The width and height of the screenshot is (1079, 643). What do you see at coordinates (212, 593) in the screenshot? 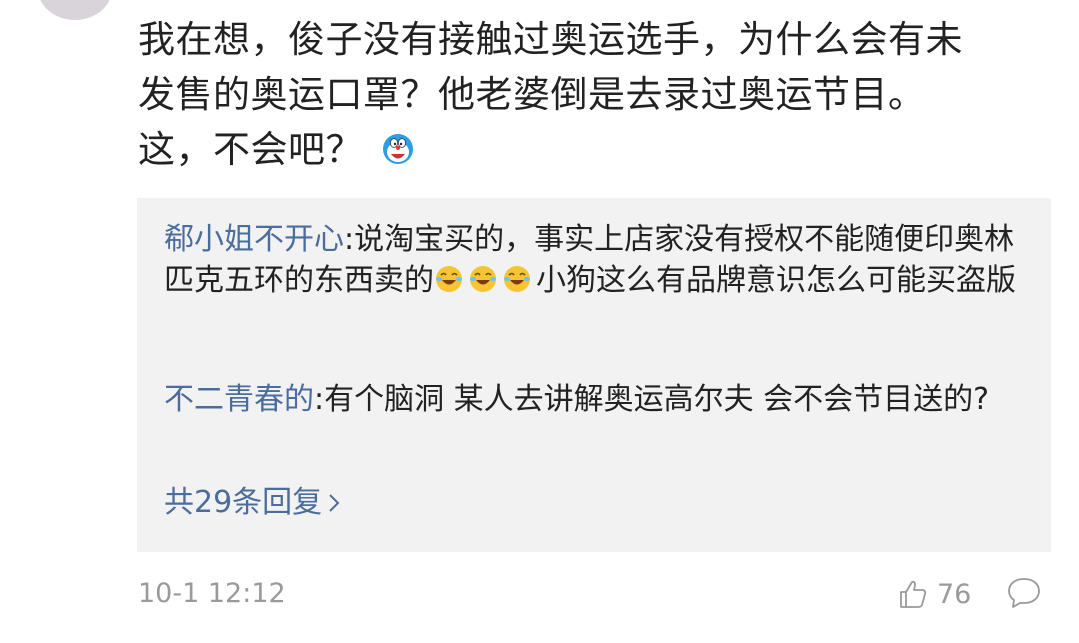
I see `comment-timestamp: 10-1 12:12` at bounding box center [212, 593].